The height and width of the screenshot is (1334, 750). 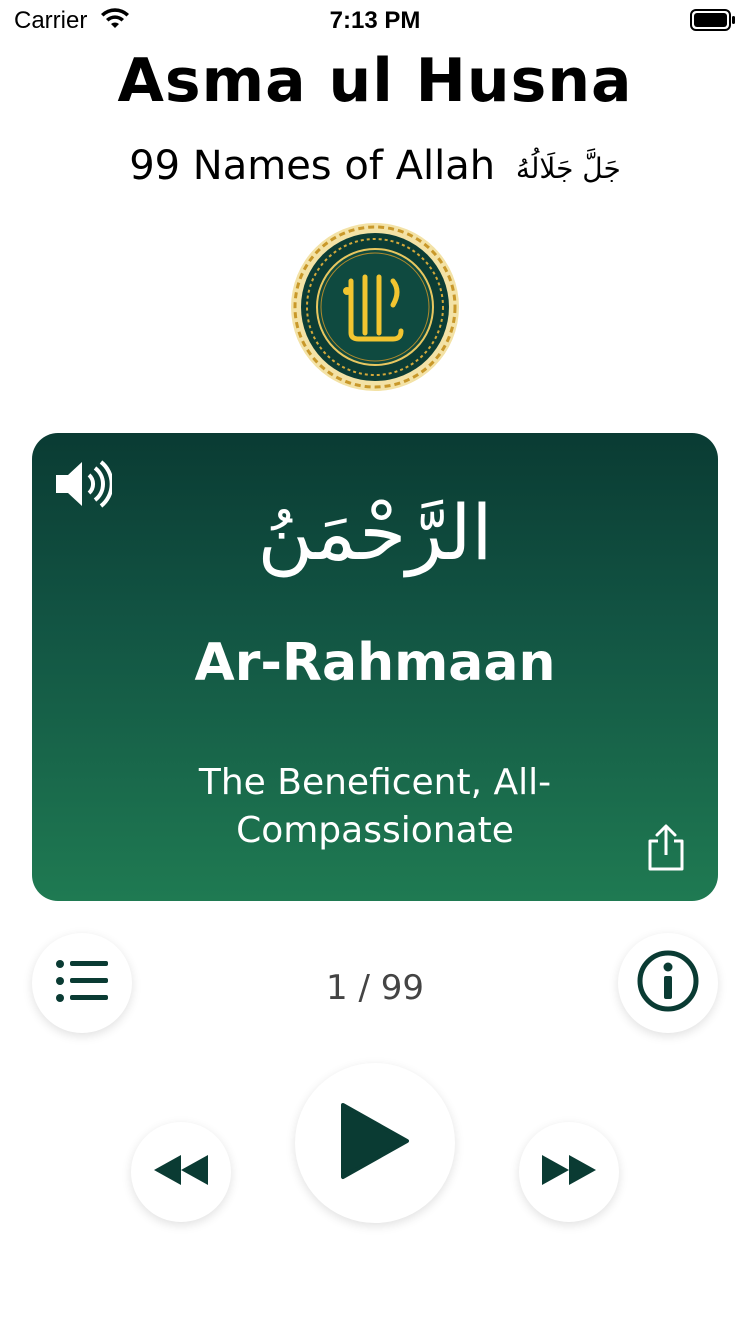 I want to click on honorific-calligraphy: جَلَّ جَلَالُهُ, so click(x=568, y=168).